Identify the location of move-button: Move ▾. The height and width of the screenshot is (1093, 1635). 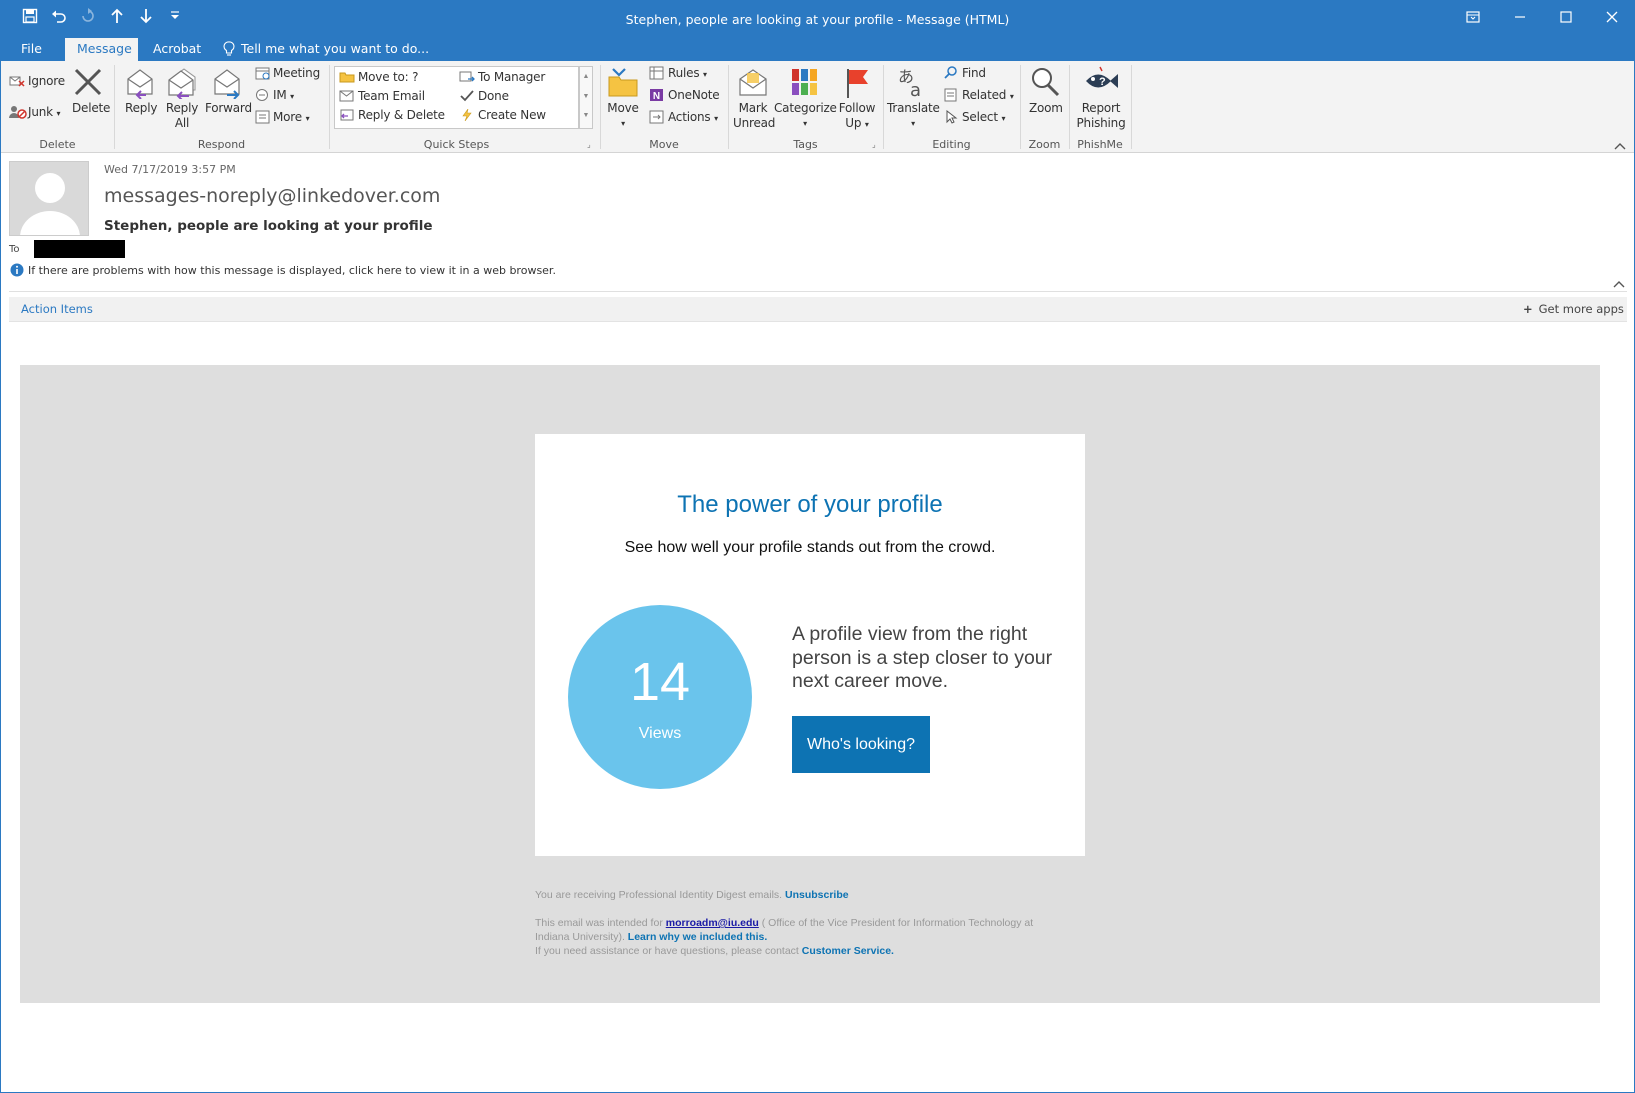
(623, 115).